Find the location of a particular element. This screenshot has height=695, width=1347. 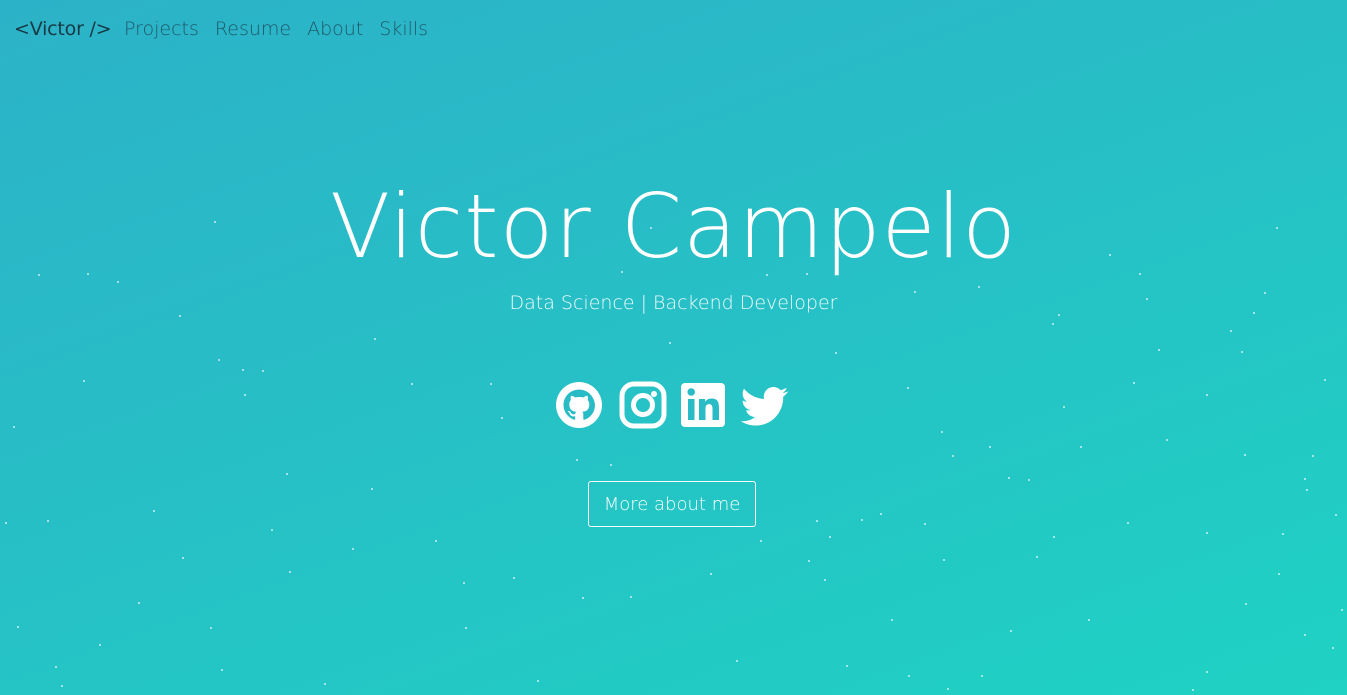

nav-link-projects: Projects is located at coordinates (161, 29).